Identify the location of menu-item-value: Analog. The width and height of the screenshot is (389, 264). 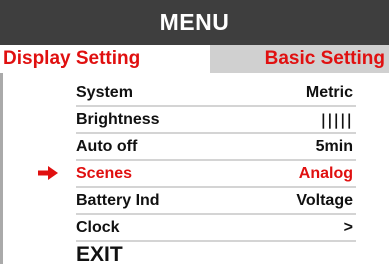
(325, 173).